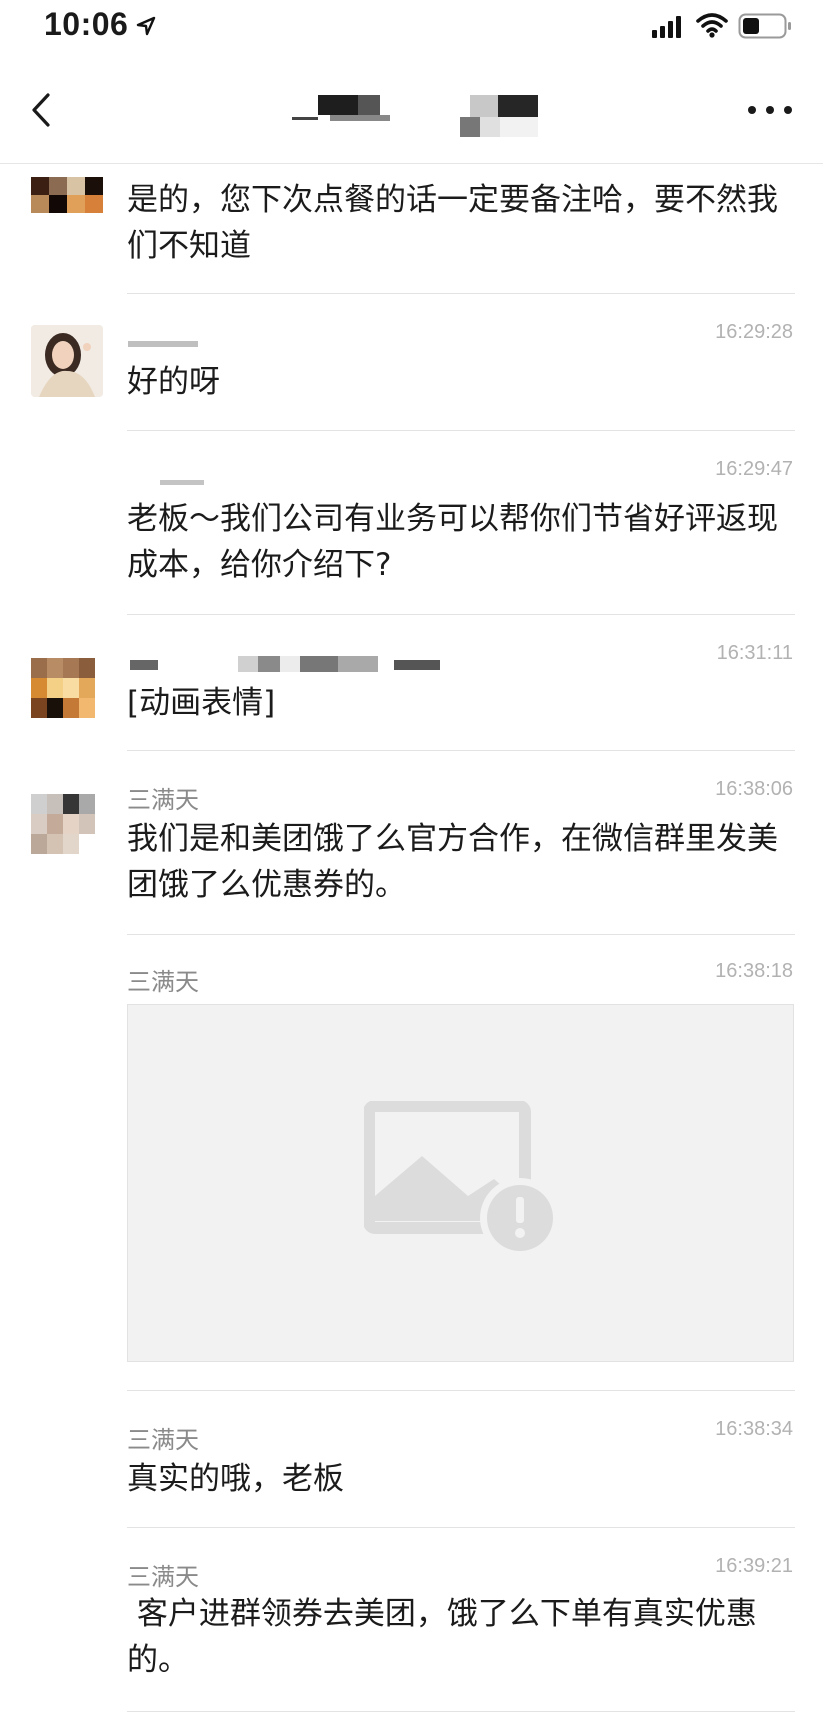 The image size is (823, 1727). Describe the element at coordinates (712, 25) in the screenshot. I see `wifi-icon` at that location.